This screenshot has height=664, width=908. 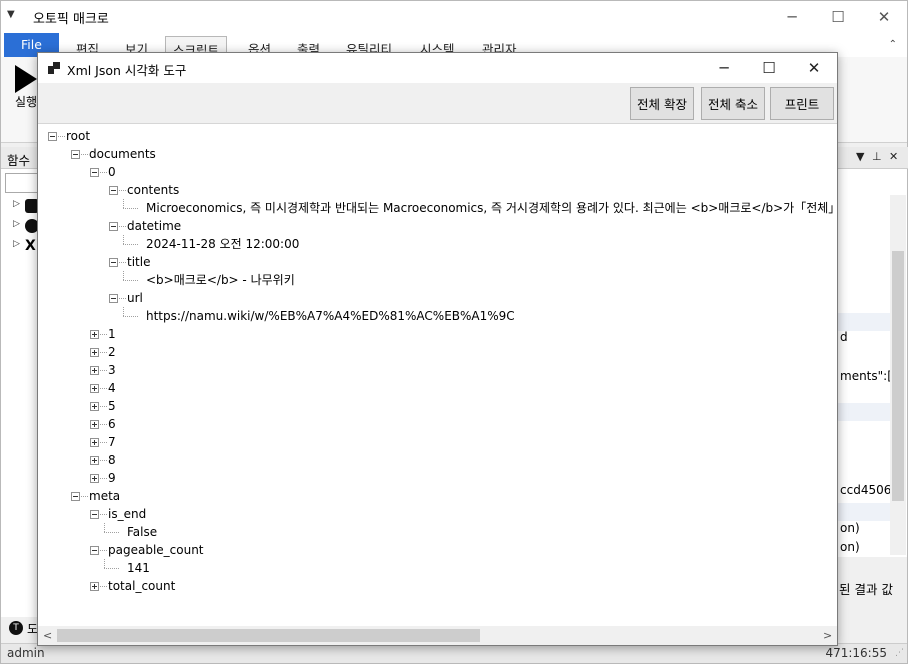 I want to click on bottom-tab: T 도, so click(x=23, y=629).